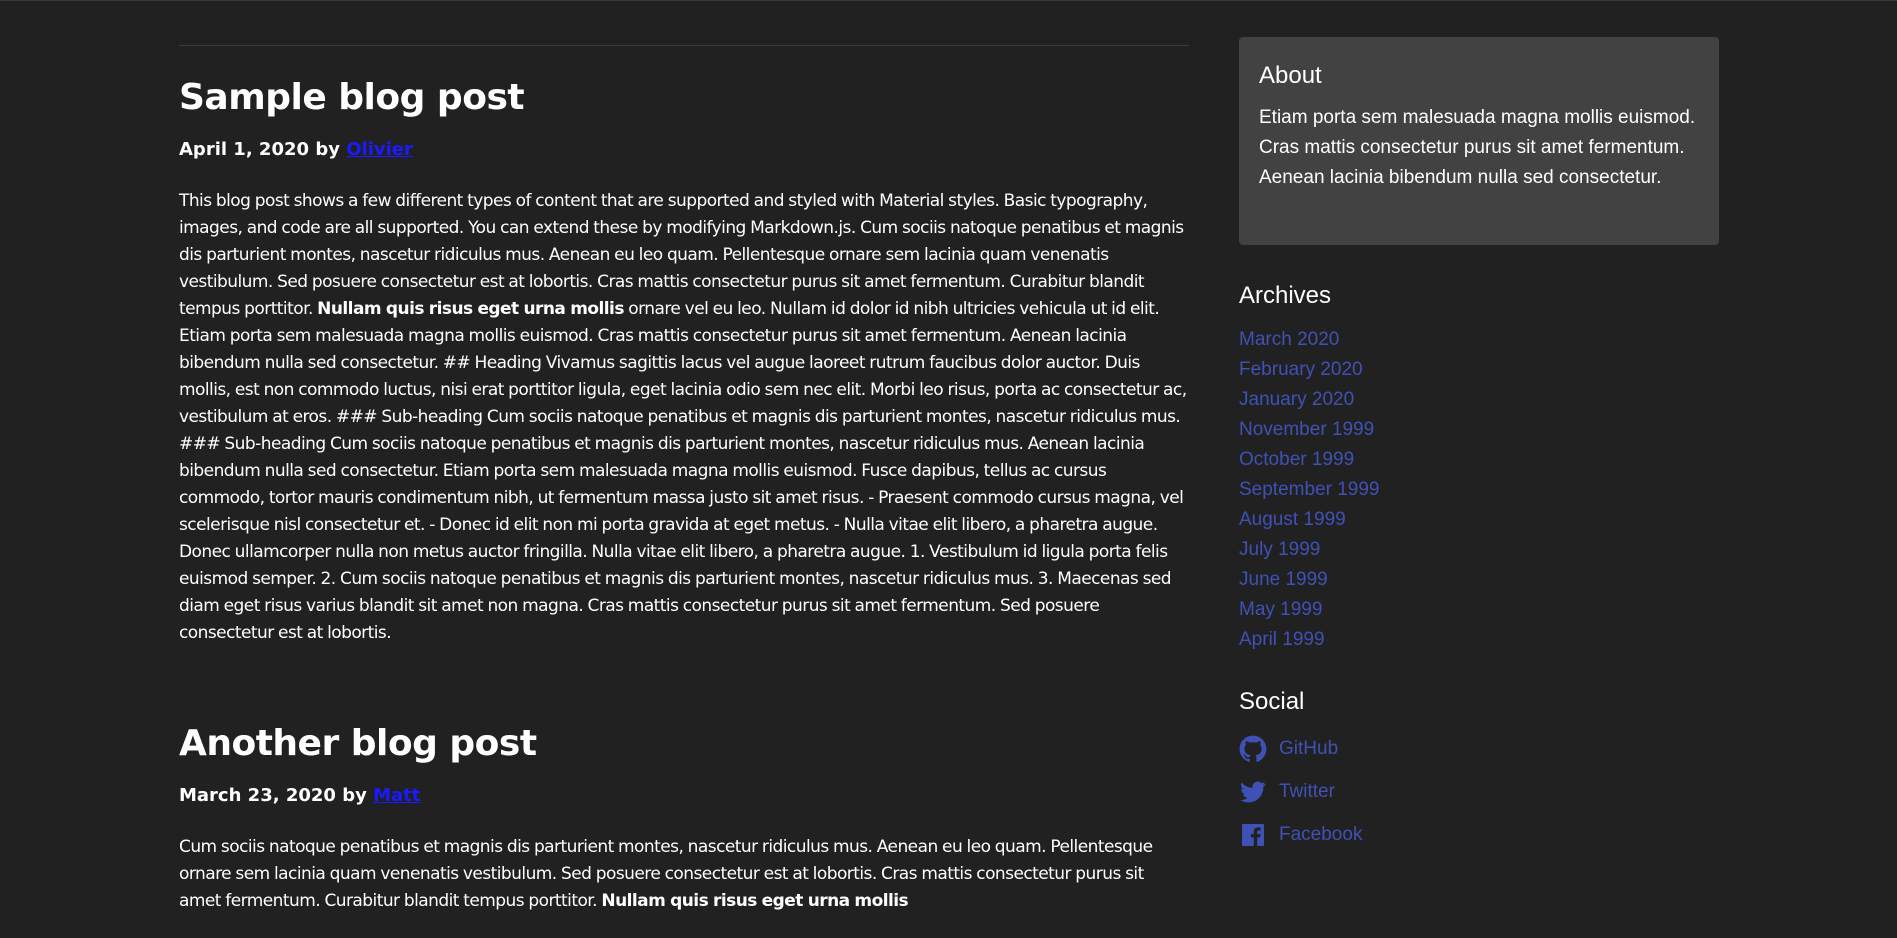  Describe the element at coordinates (396, 795) in the screenshot. I see `author-link: Matt` at that location.